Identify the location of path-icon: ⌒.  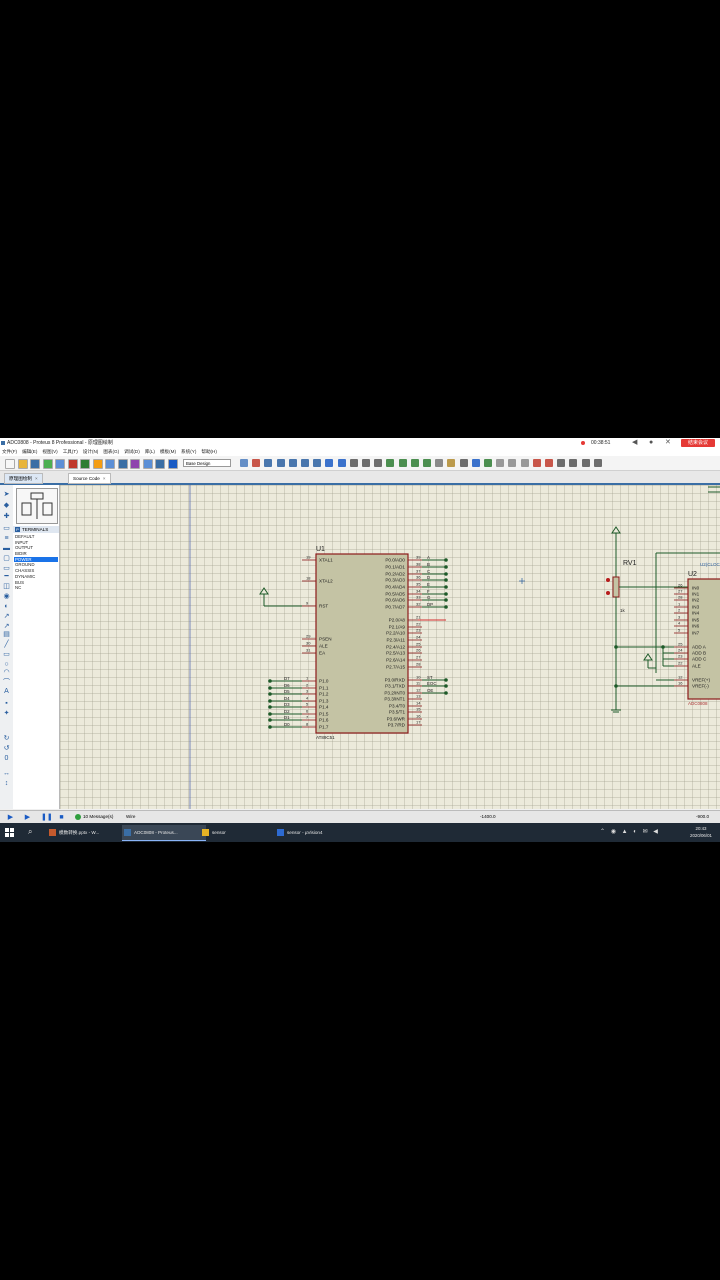
(6, 682).